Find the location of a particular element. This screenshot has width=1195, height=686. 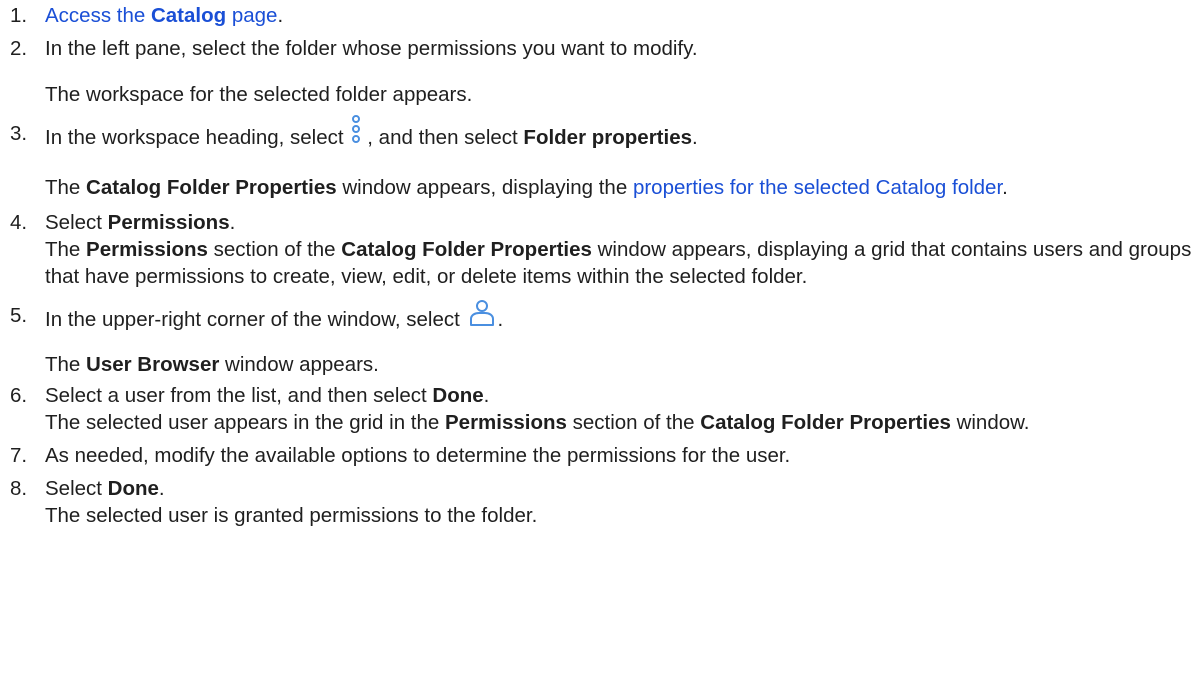

step-instruction: Access the Catalog page. is located at coordinates (164, 15).